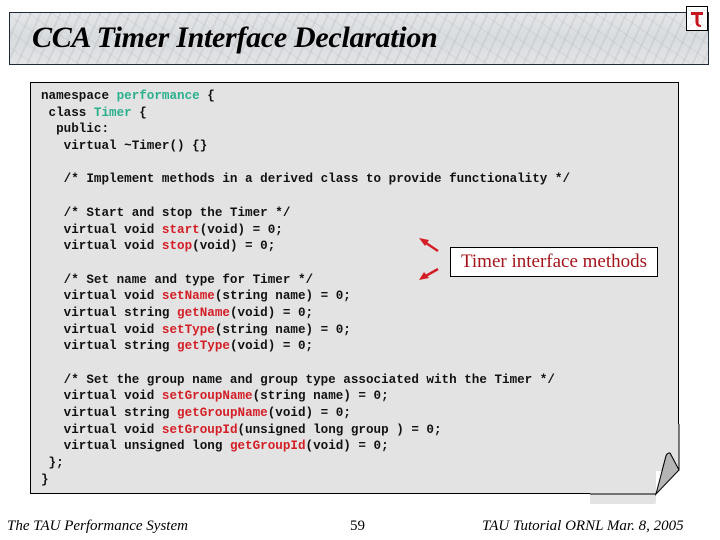  What do you see at coordinates (305, 480) in the screenshot?
I see `code-line: }` at bounding box center [305, 480].